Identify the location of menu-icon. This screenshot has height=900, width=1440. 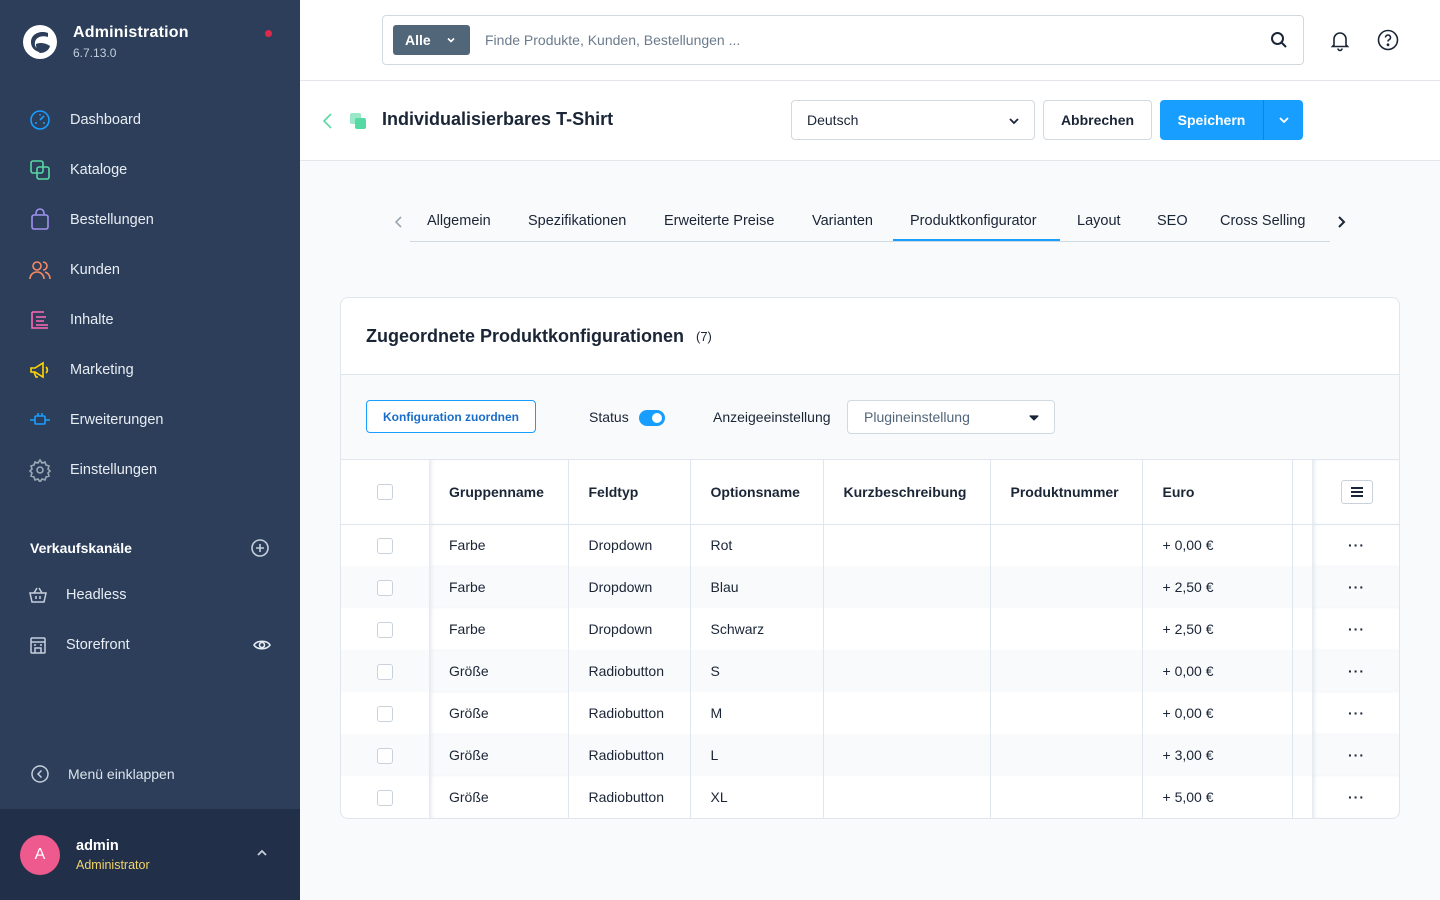
(1356, 491).